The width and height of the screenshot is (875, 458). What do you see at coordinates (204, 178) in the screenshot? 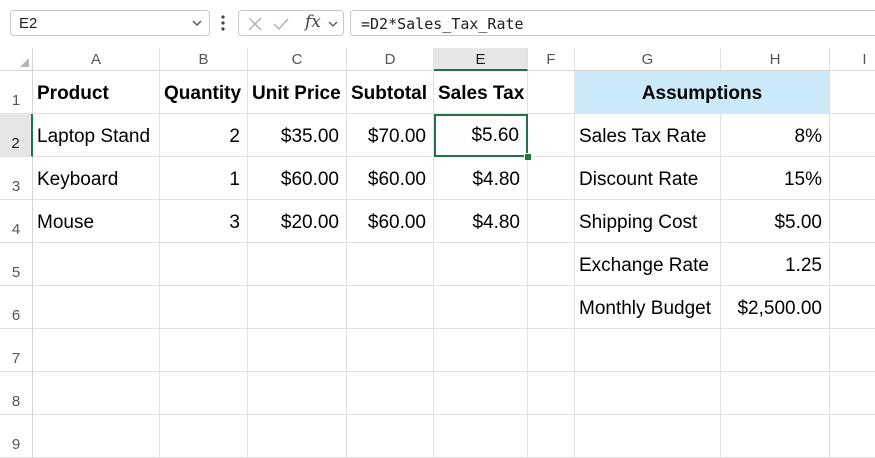
I see `cell-B3: 1` at bounding box center [204, 178].